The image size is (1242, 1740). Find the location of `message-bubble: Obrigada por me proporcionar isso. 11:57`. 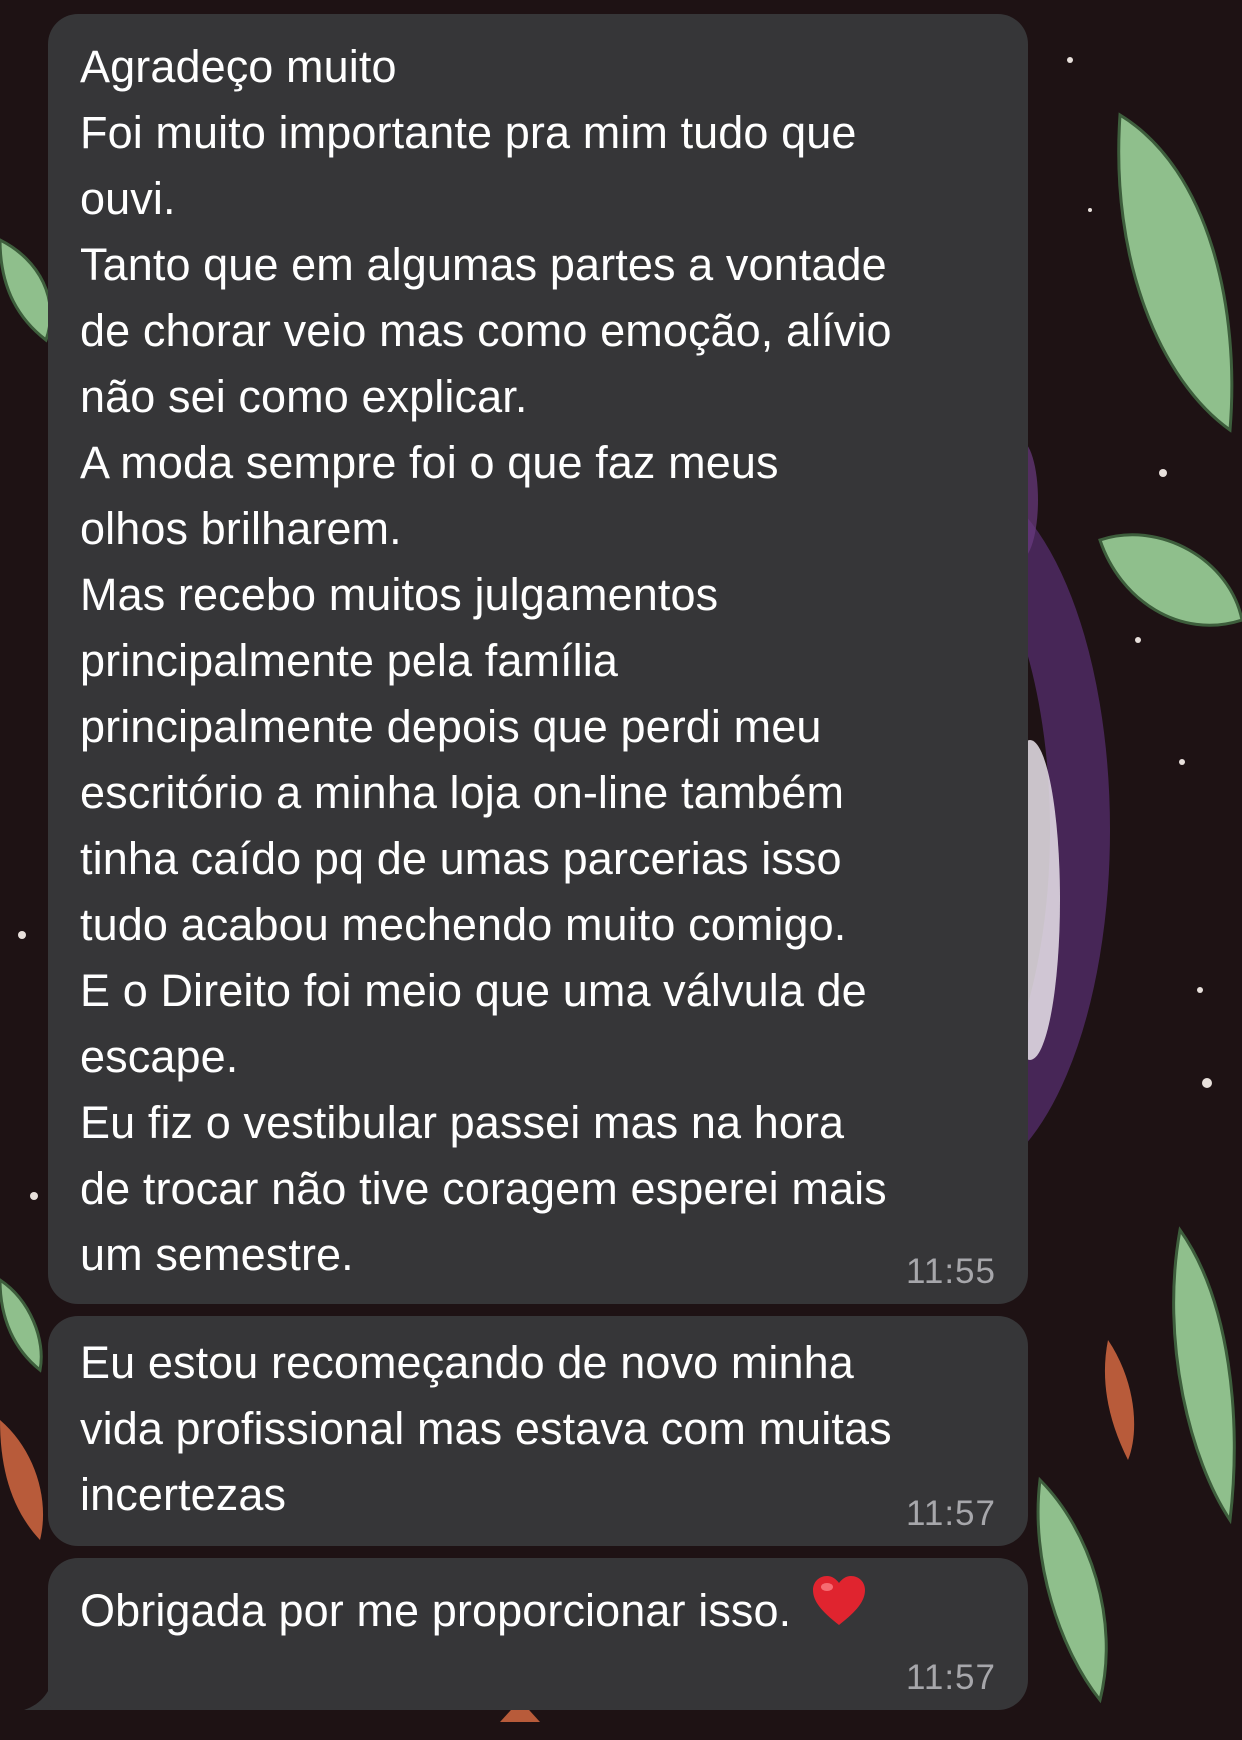

message-bubble: Obrigada por me proporcionar isso. 11:57 is located at coordinates (538, 1634).